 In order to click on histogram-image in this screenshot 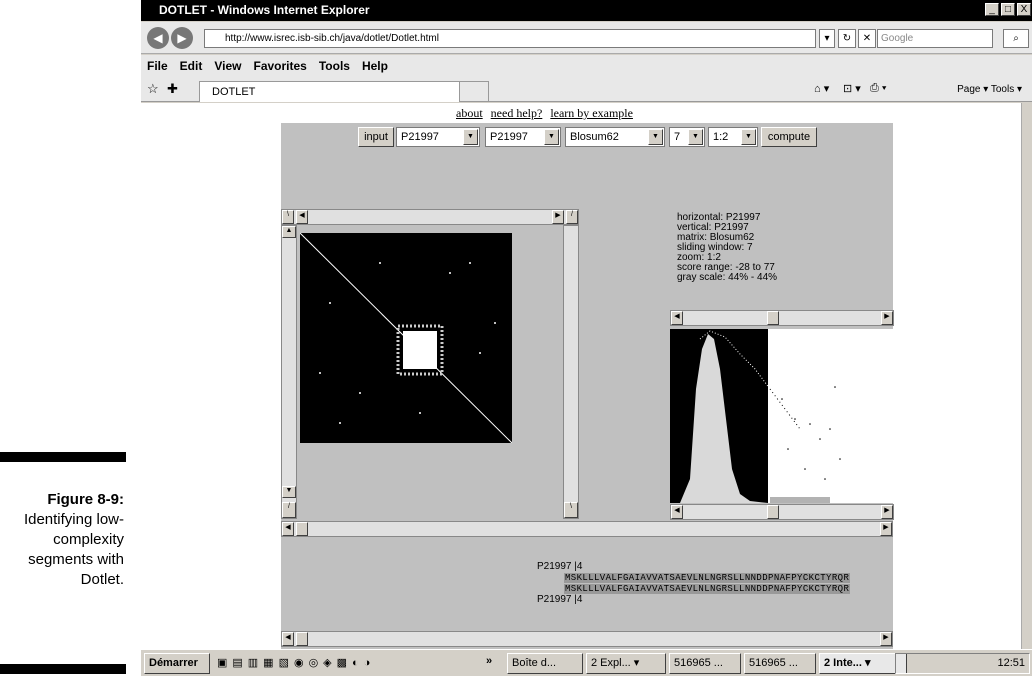, I will do `click(755, 416)`.